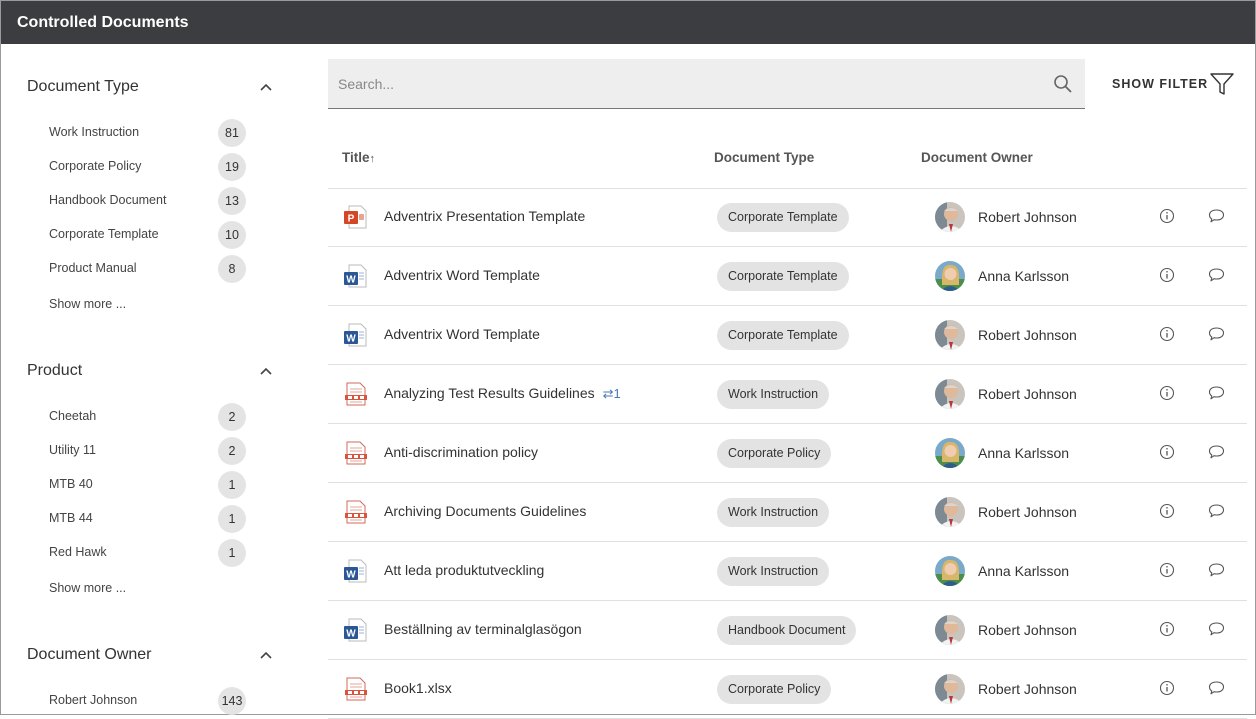  Describe the element at coordinates (485, 511) in the screenshot. I see `document-title-link: Archiving Documents Guidelines` at that location.